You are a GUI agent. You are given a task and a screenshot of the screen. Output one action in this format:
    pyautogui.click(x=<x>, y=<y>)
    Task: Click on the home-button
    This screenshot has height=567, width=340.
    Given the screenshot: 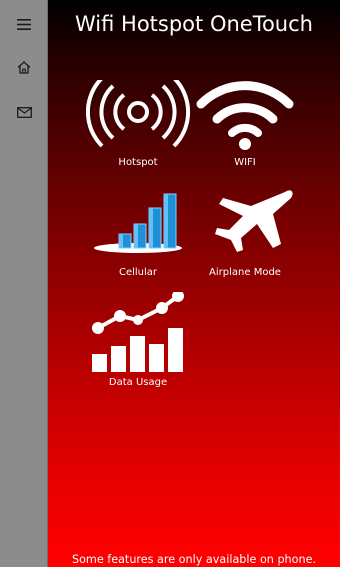 What is the action you would take?
    pyautogui.click(x=24, y=67)
    